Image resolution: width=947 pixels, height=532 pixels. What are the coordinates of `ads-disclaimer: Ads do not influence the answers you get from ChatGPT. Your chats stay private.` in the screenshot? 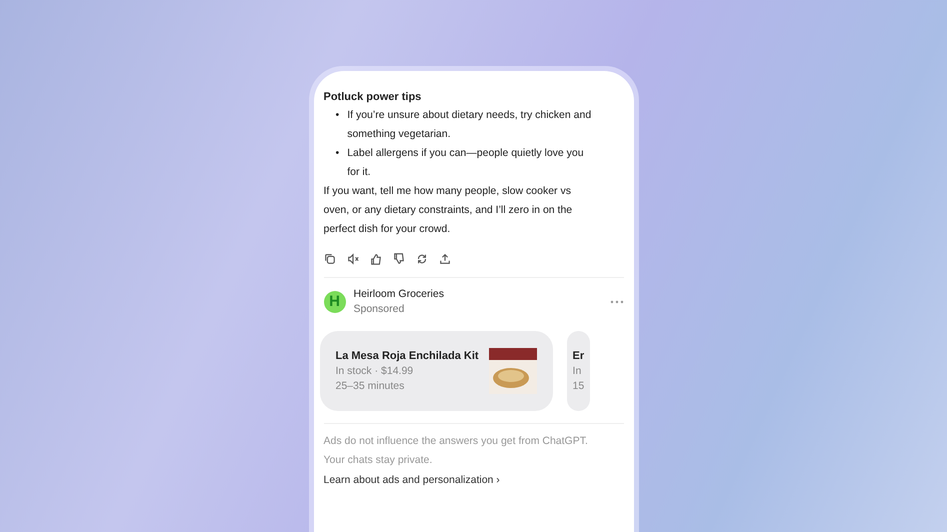 It's located at (456, 451).